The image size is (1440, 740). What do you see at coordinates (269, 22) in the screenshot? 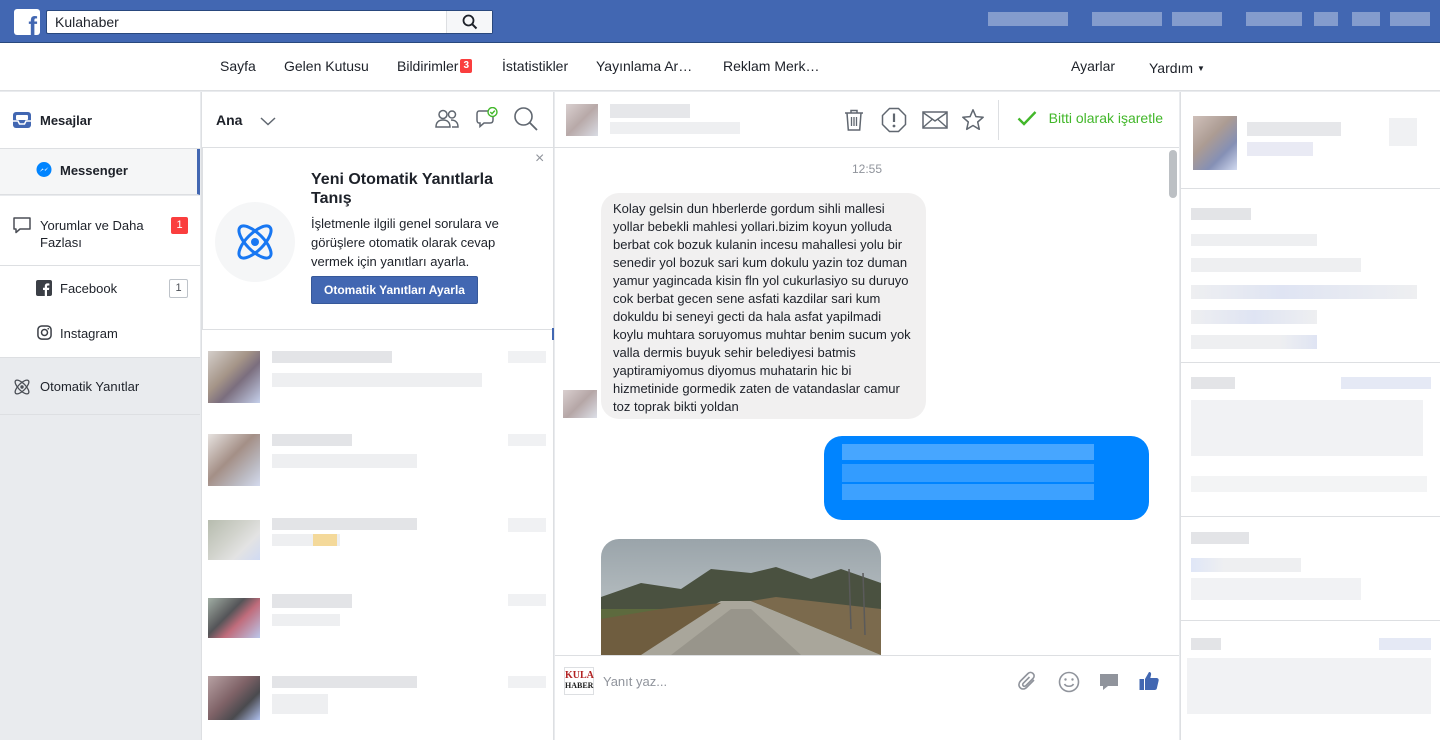
I see `search-box: Kulahaber` at bounding box center [269, 22].